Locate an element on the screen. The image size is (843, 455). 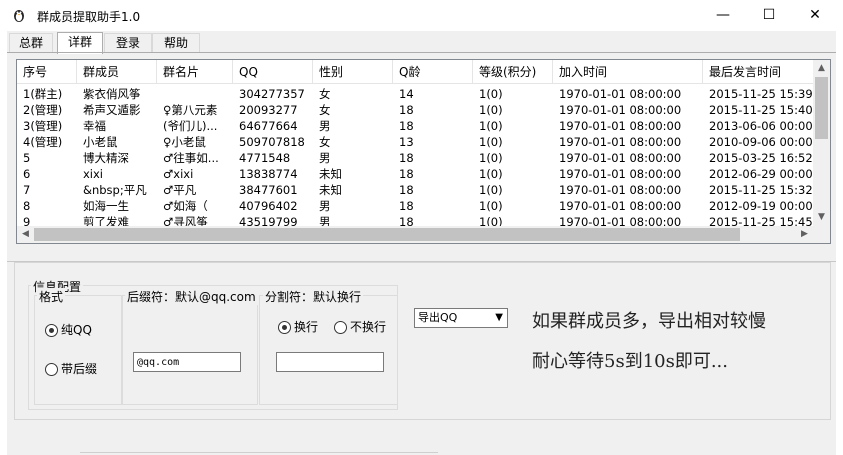
format-with-suffix-radio is located at coordinates (51, 369).